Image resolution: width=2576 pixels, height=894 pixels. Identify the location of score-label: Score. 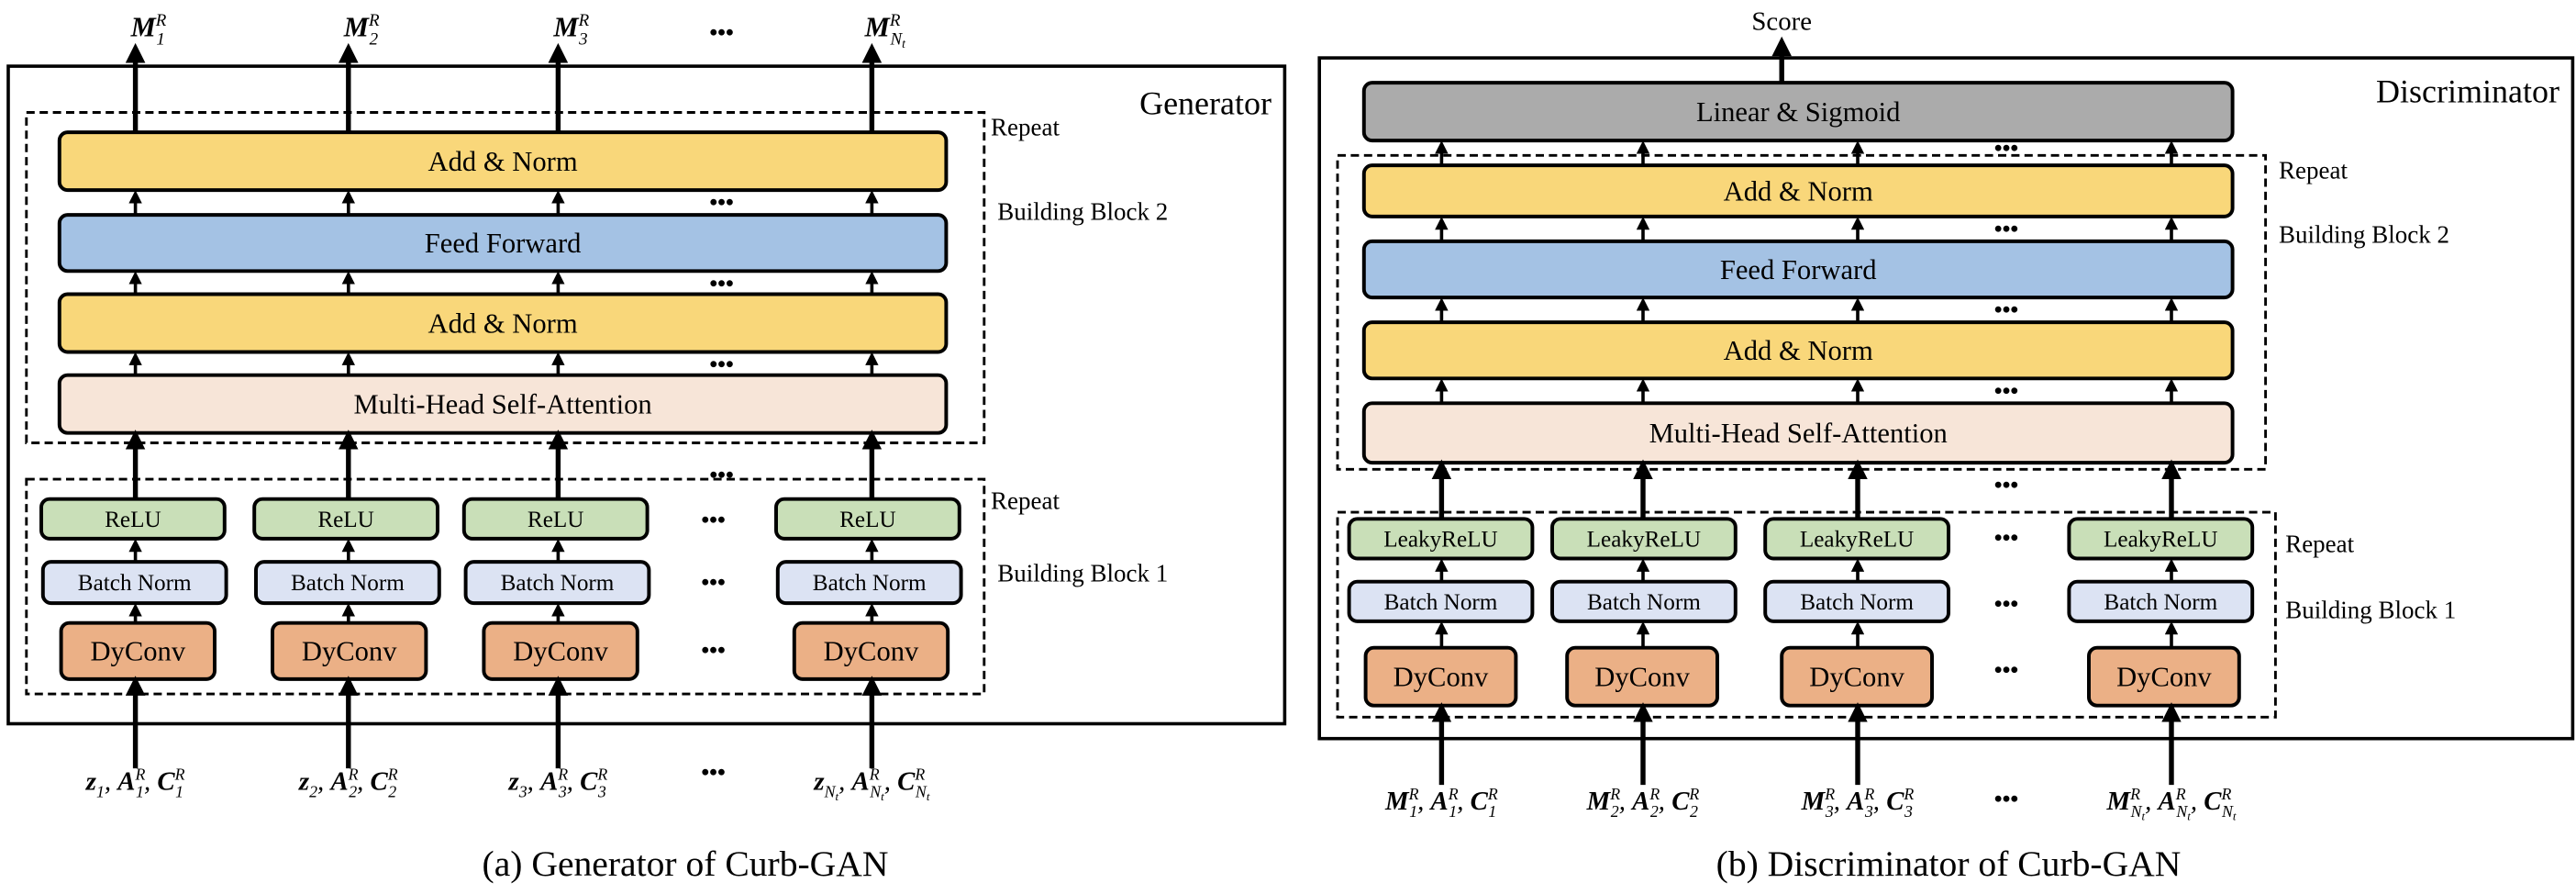
(1781, 21).